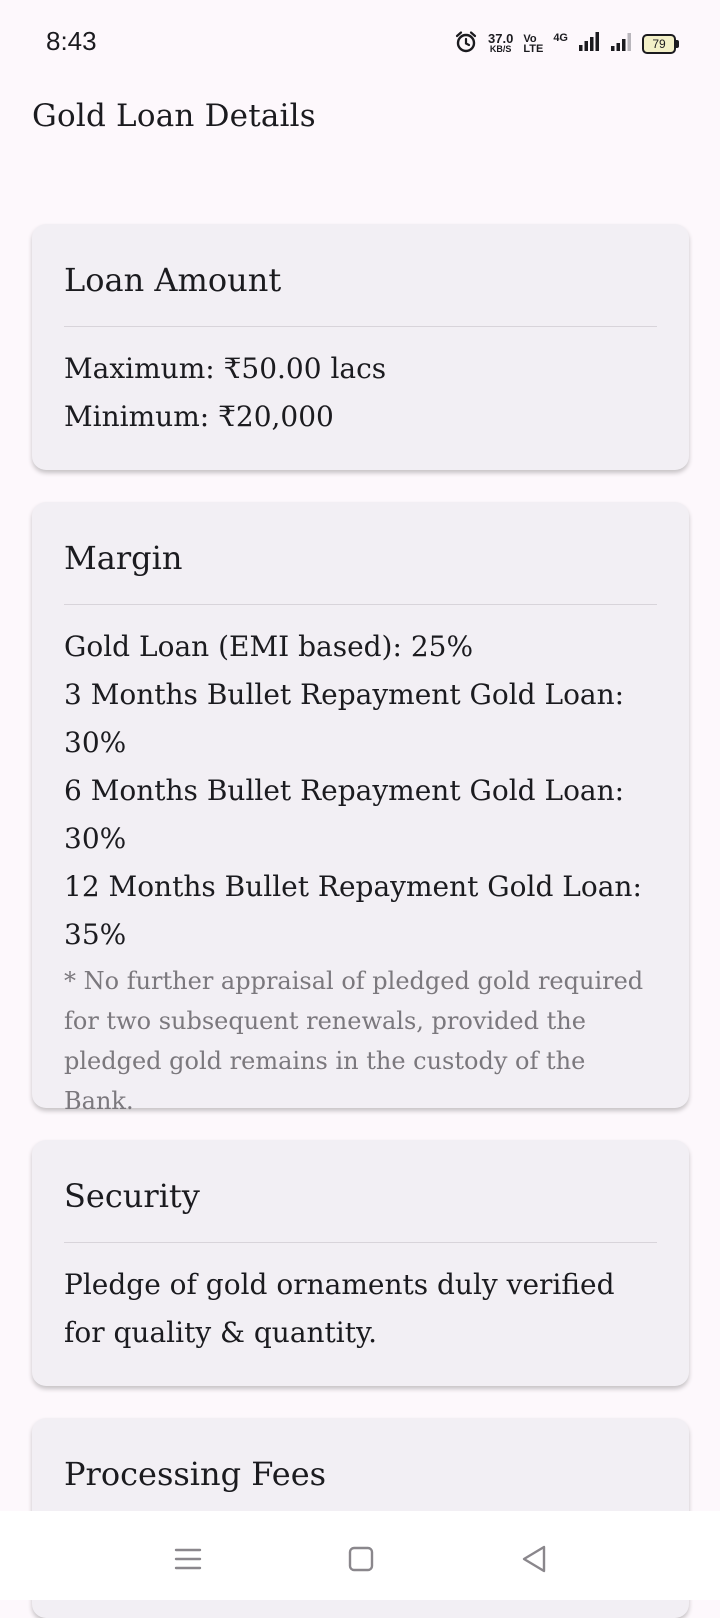 This screenshot has width=720, height=1618. What do you see at coordinates (199, 416) in the screenshot?
I see `minimum-amount: Minimum: ₹20,000` at bounding box center [199, 416].